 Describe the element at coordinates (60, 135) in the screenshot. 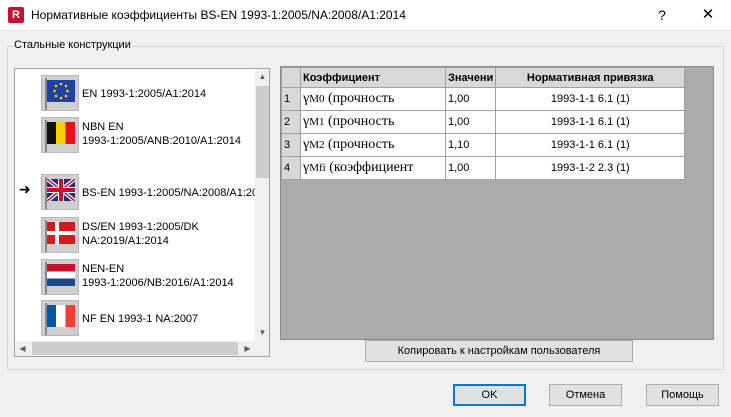

I see `belgium-flag-icon` at that location.